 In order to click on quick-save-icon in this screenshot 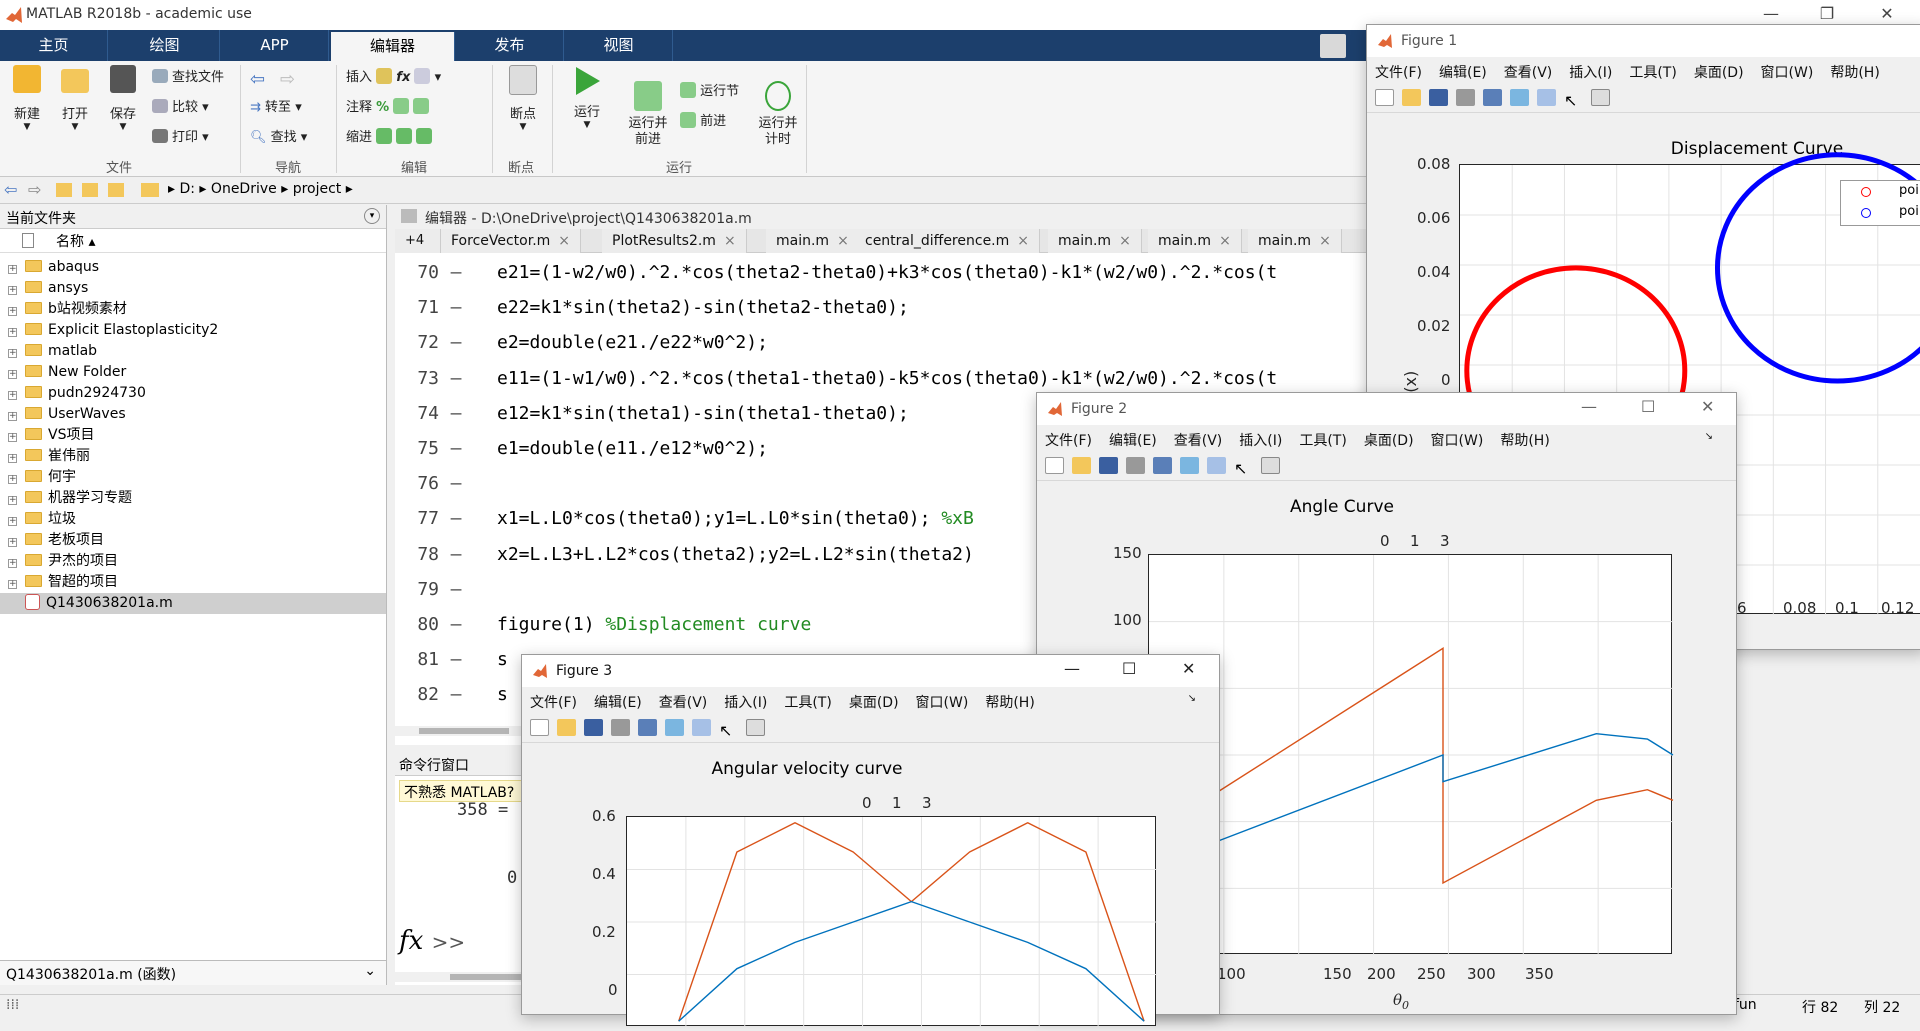, I will do `click(1333, 46)`.